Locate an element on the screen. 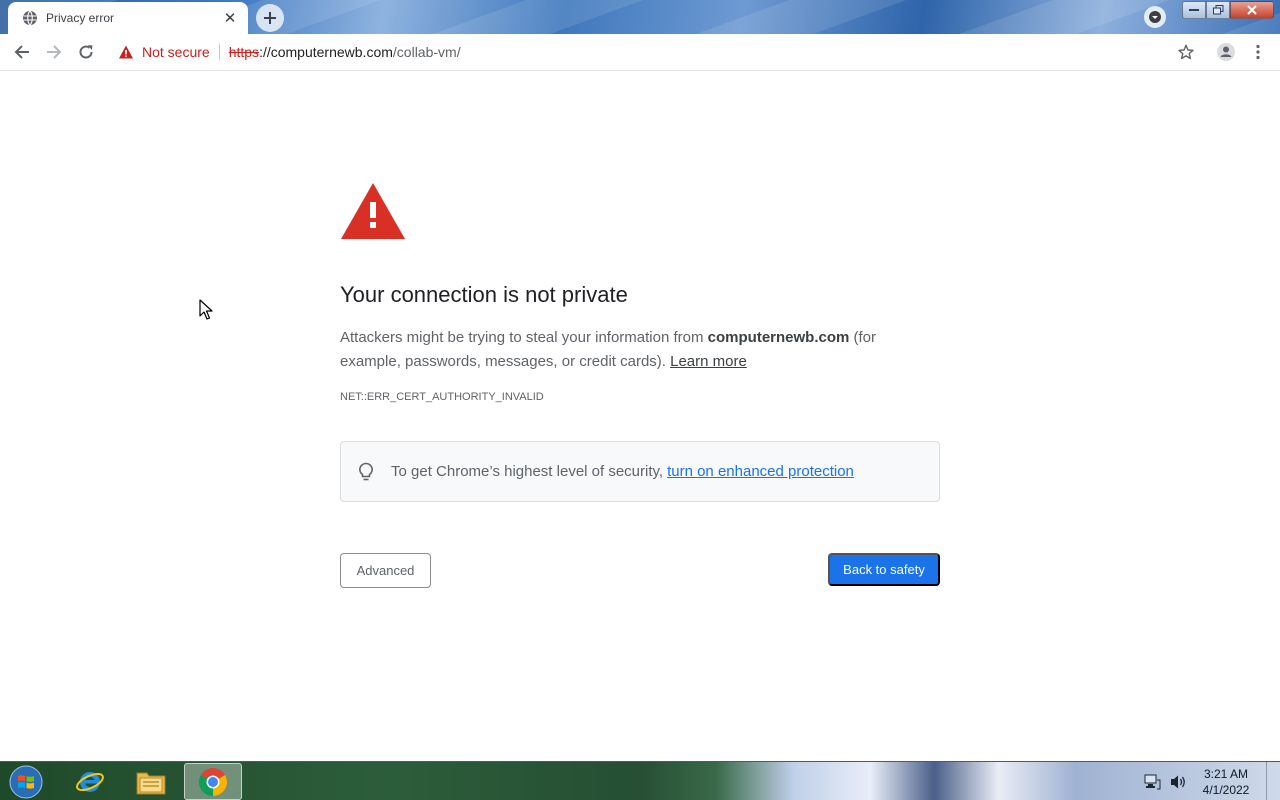  new-tab-button is located at coordinates (270, 18).